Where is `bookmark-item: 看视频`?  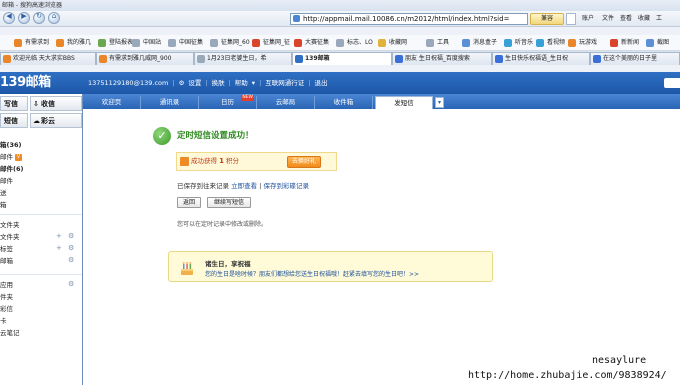 bookmark-item: 看视频 is located at coordinates (550, 42).